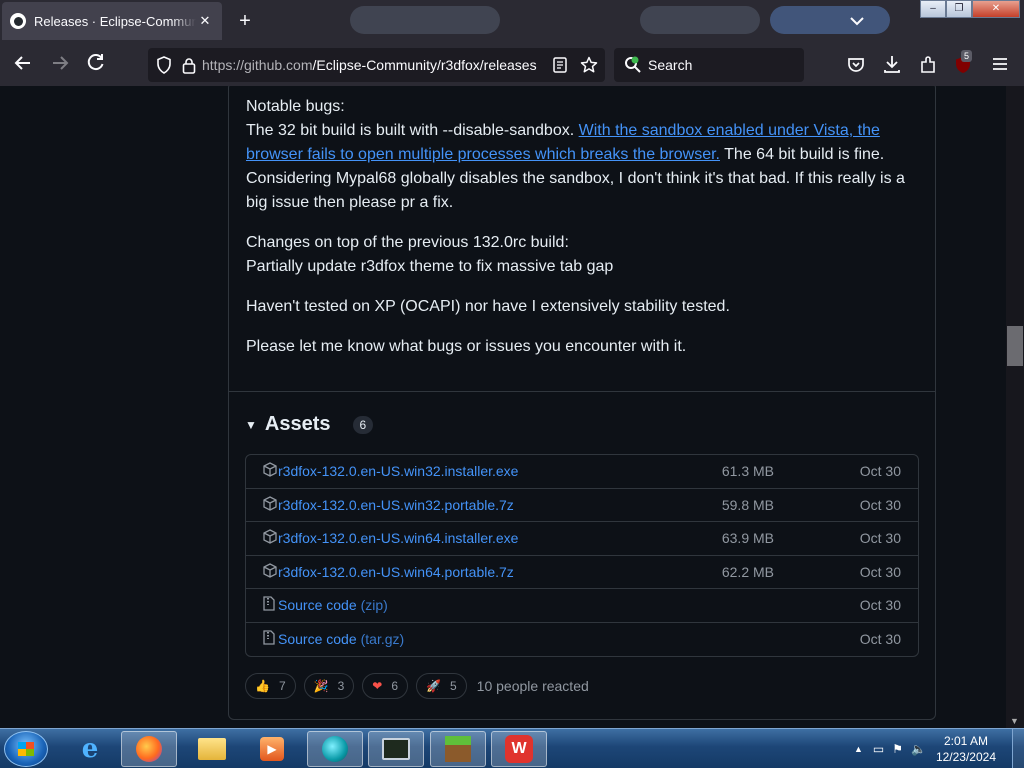  I want to click on assets-heading: Assets, so click(297, 424).